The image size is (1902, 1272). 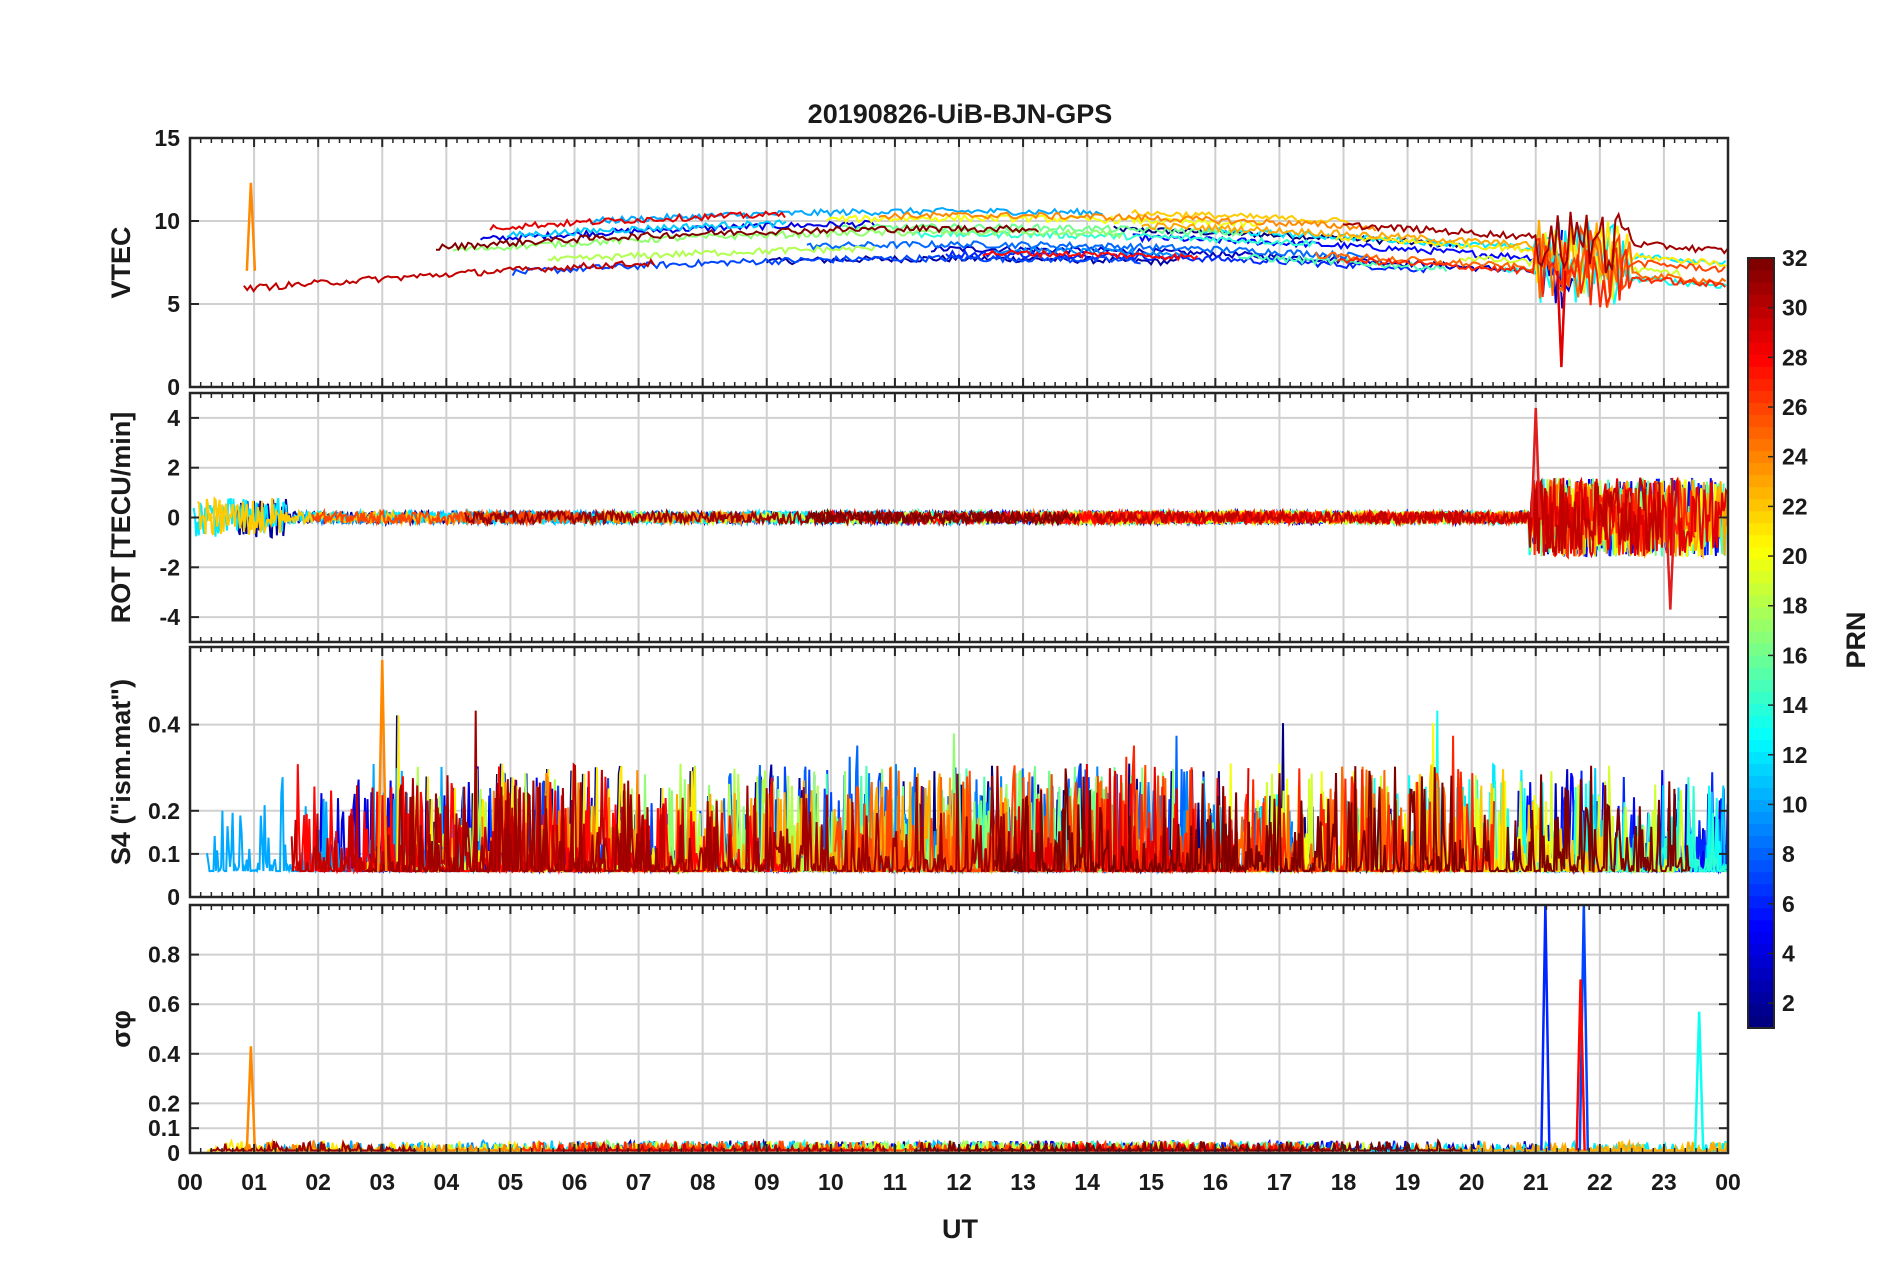 I want to click on x-tick-label: 18, so click(x=1344, y=1182).